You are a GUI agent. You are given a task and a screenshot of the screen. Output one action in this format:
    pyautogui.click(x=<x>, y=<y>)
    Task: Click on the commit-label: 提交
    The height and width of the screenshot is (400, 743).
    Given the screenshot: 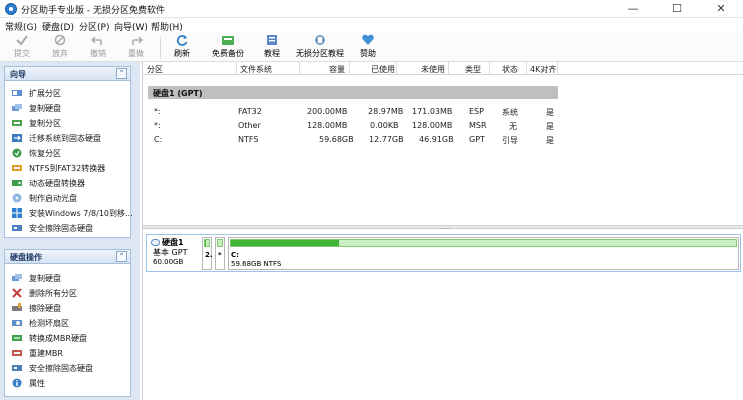 What is the action you would take?
    pyautogui.click(x=22, y=53)
    